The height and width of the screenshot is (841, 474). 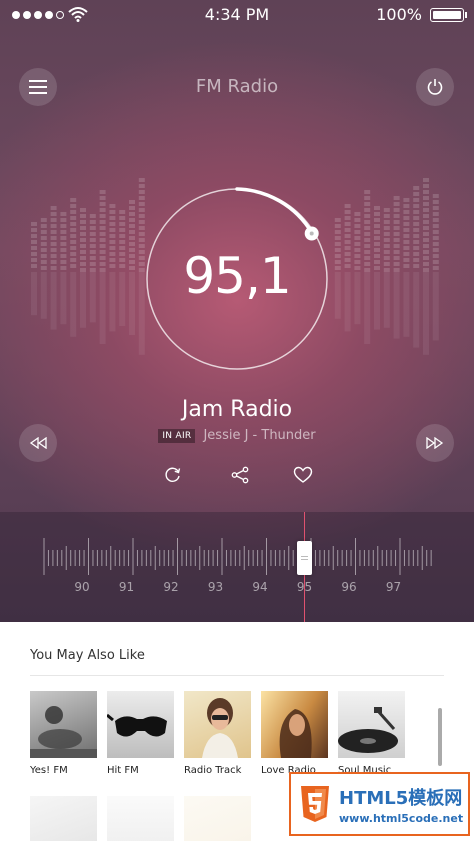 I want to click on suggestions-divider, so click(x=237, y=675).